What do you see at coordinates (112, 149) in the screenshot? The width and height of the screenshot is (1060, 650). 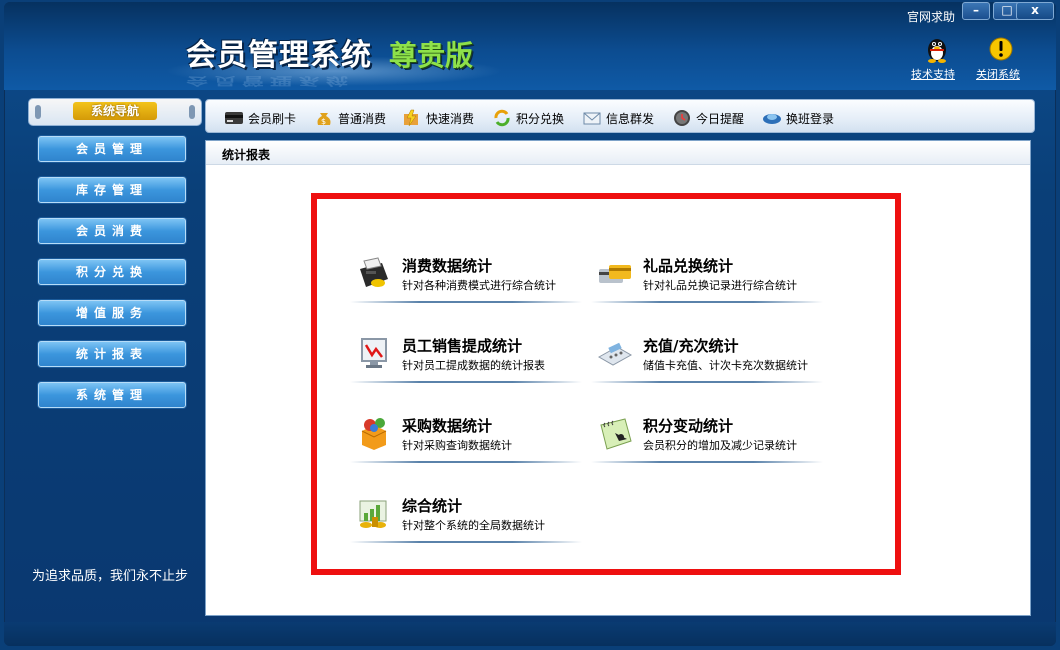 I see `sidebar-item-member-management: 会员管理` at bounding box center [112, 149].